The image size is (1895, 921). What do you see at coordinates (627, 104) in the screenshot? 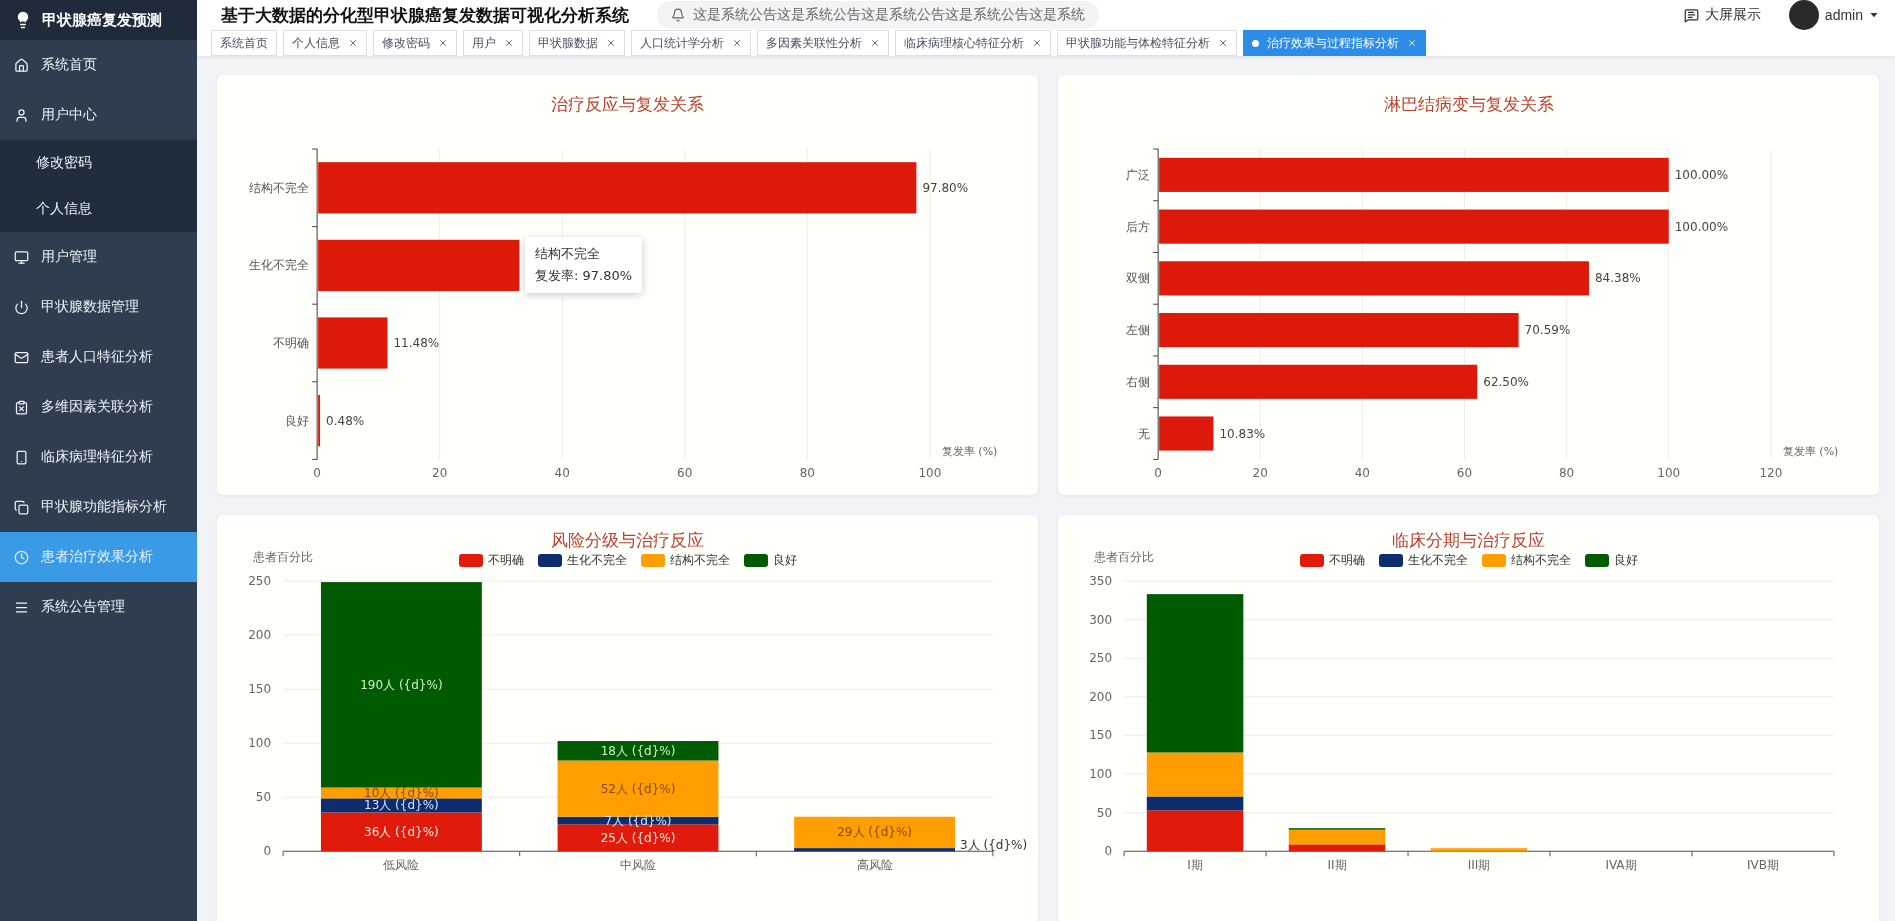
I see `chart-title: 治疗反应与复发关系` at bounding box center [627, 104].